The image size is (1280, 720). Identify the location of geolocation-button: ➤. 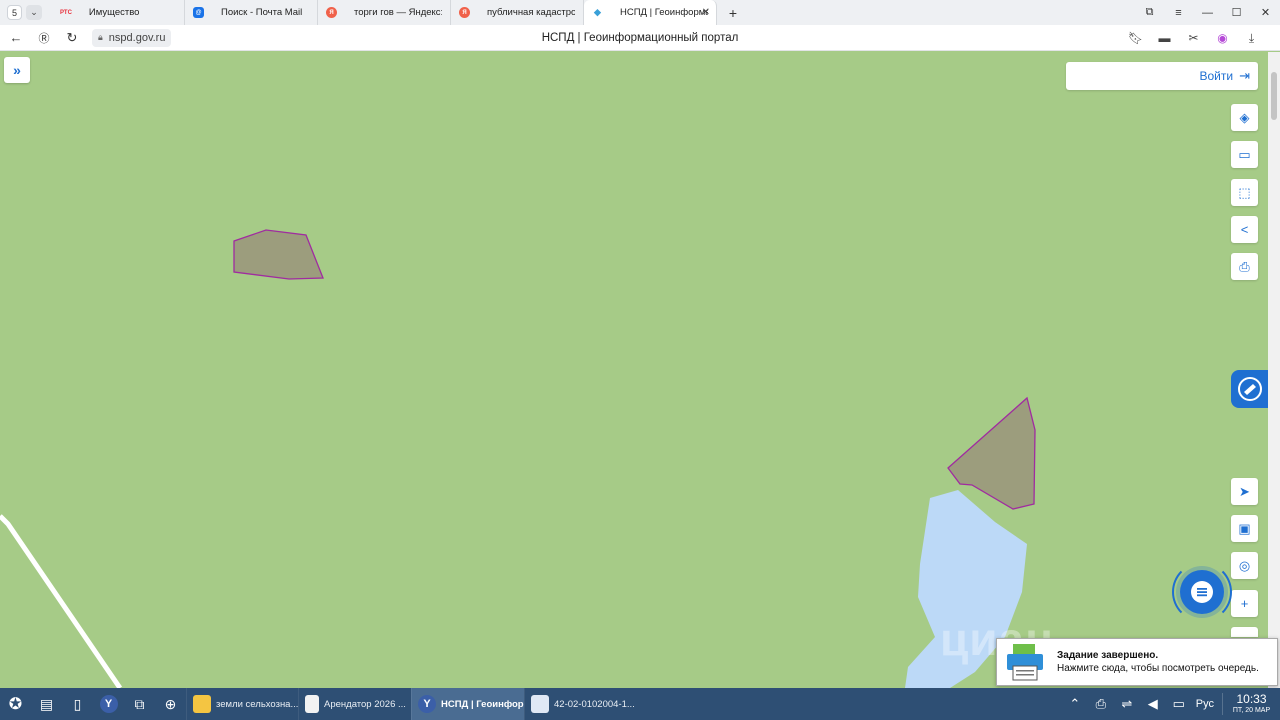
(1244, 491).